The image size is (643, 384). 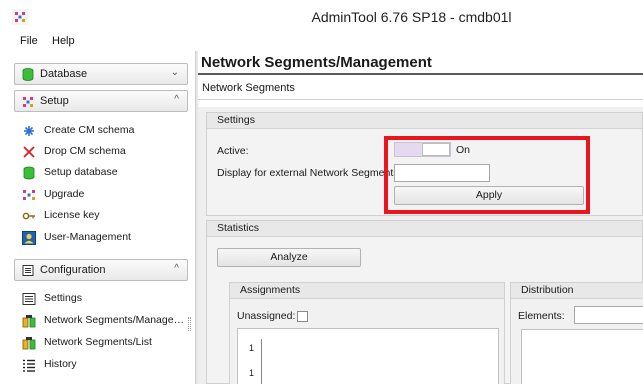 I want to click on nav-user-management: User-Management, so click(x=105, y=238).